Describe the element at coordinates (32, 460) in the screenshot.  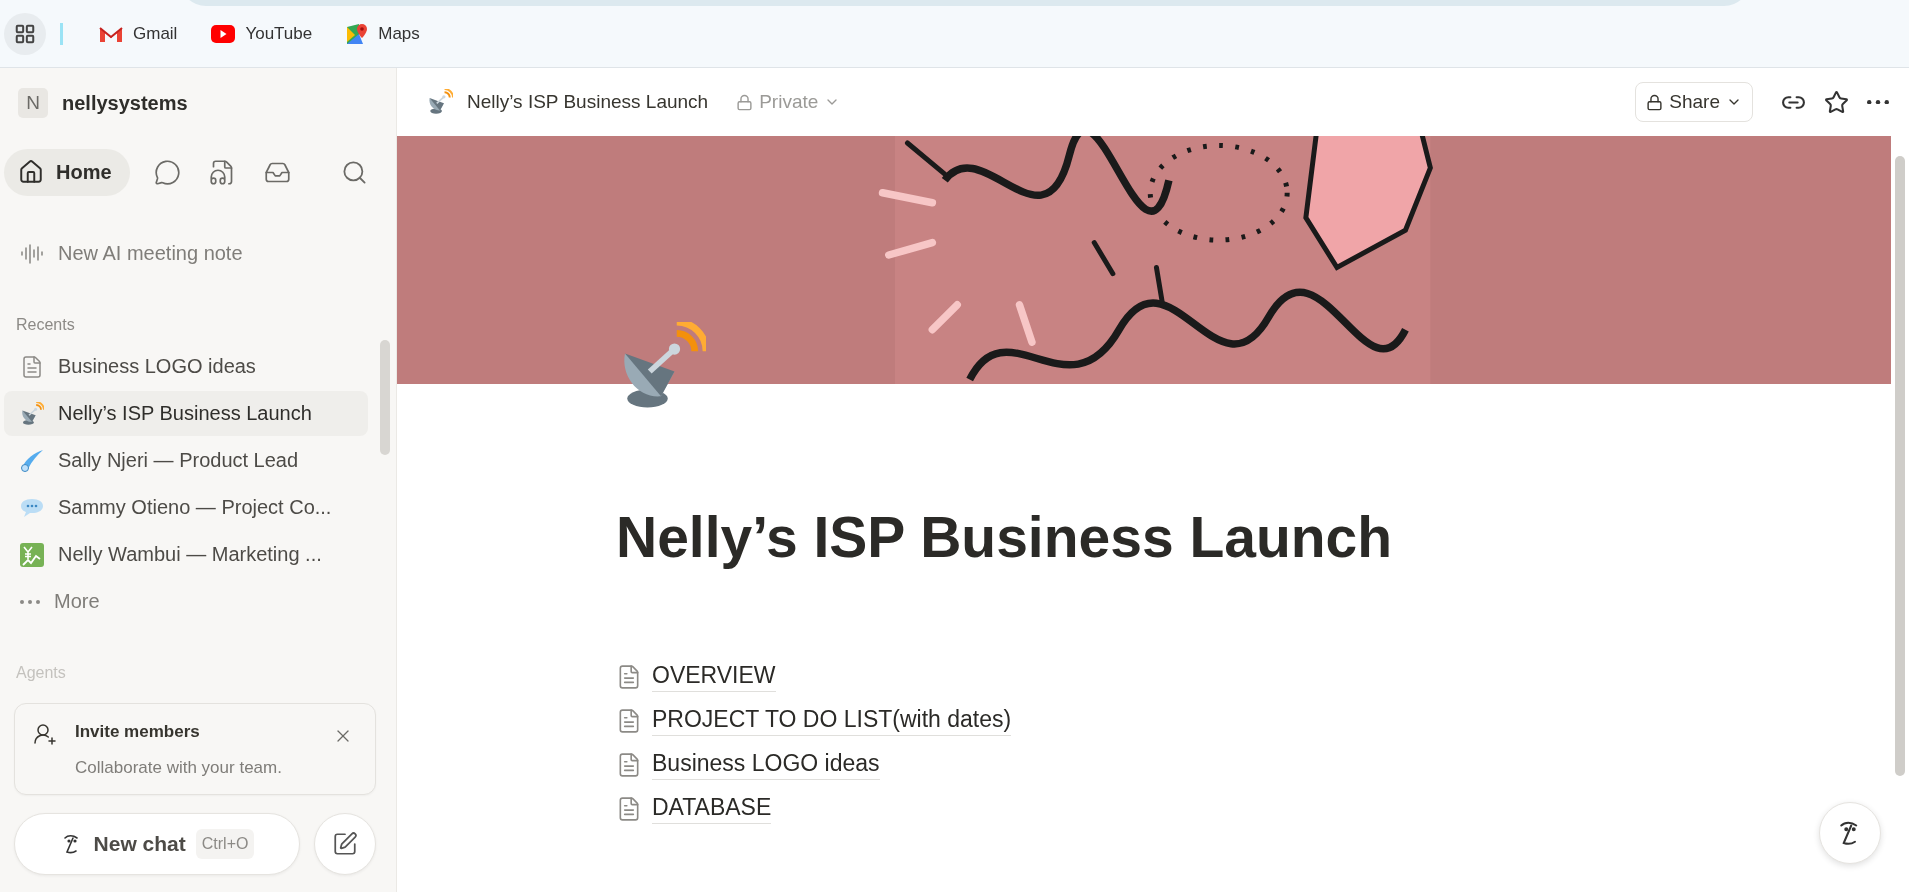
I see `comet-icon` at that location.